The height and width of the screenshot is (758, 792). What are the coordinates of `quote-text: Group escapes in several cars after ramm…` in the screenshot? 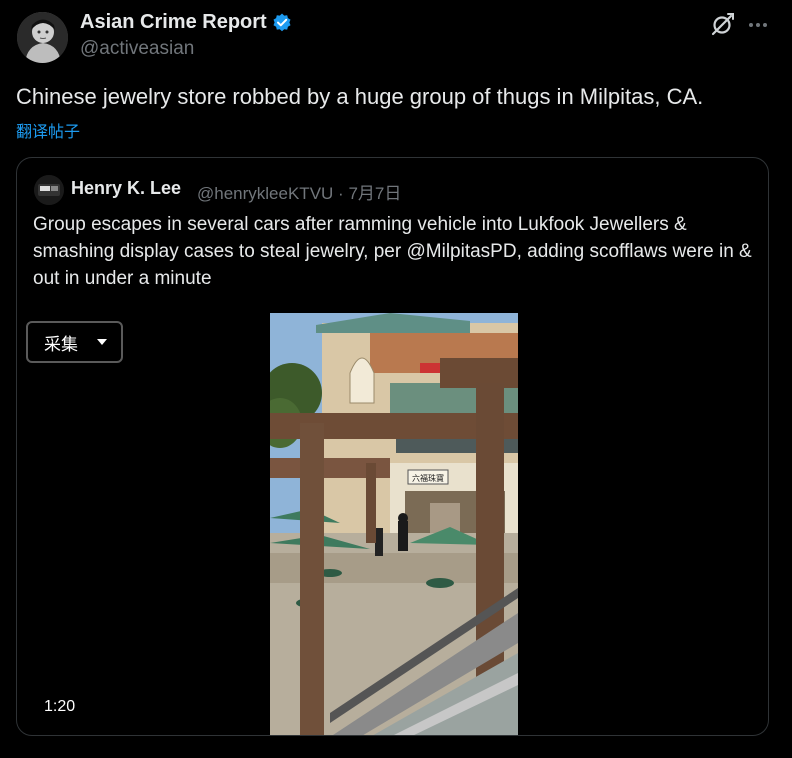 It's located at (392, 251).